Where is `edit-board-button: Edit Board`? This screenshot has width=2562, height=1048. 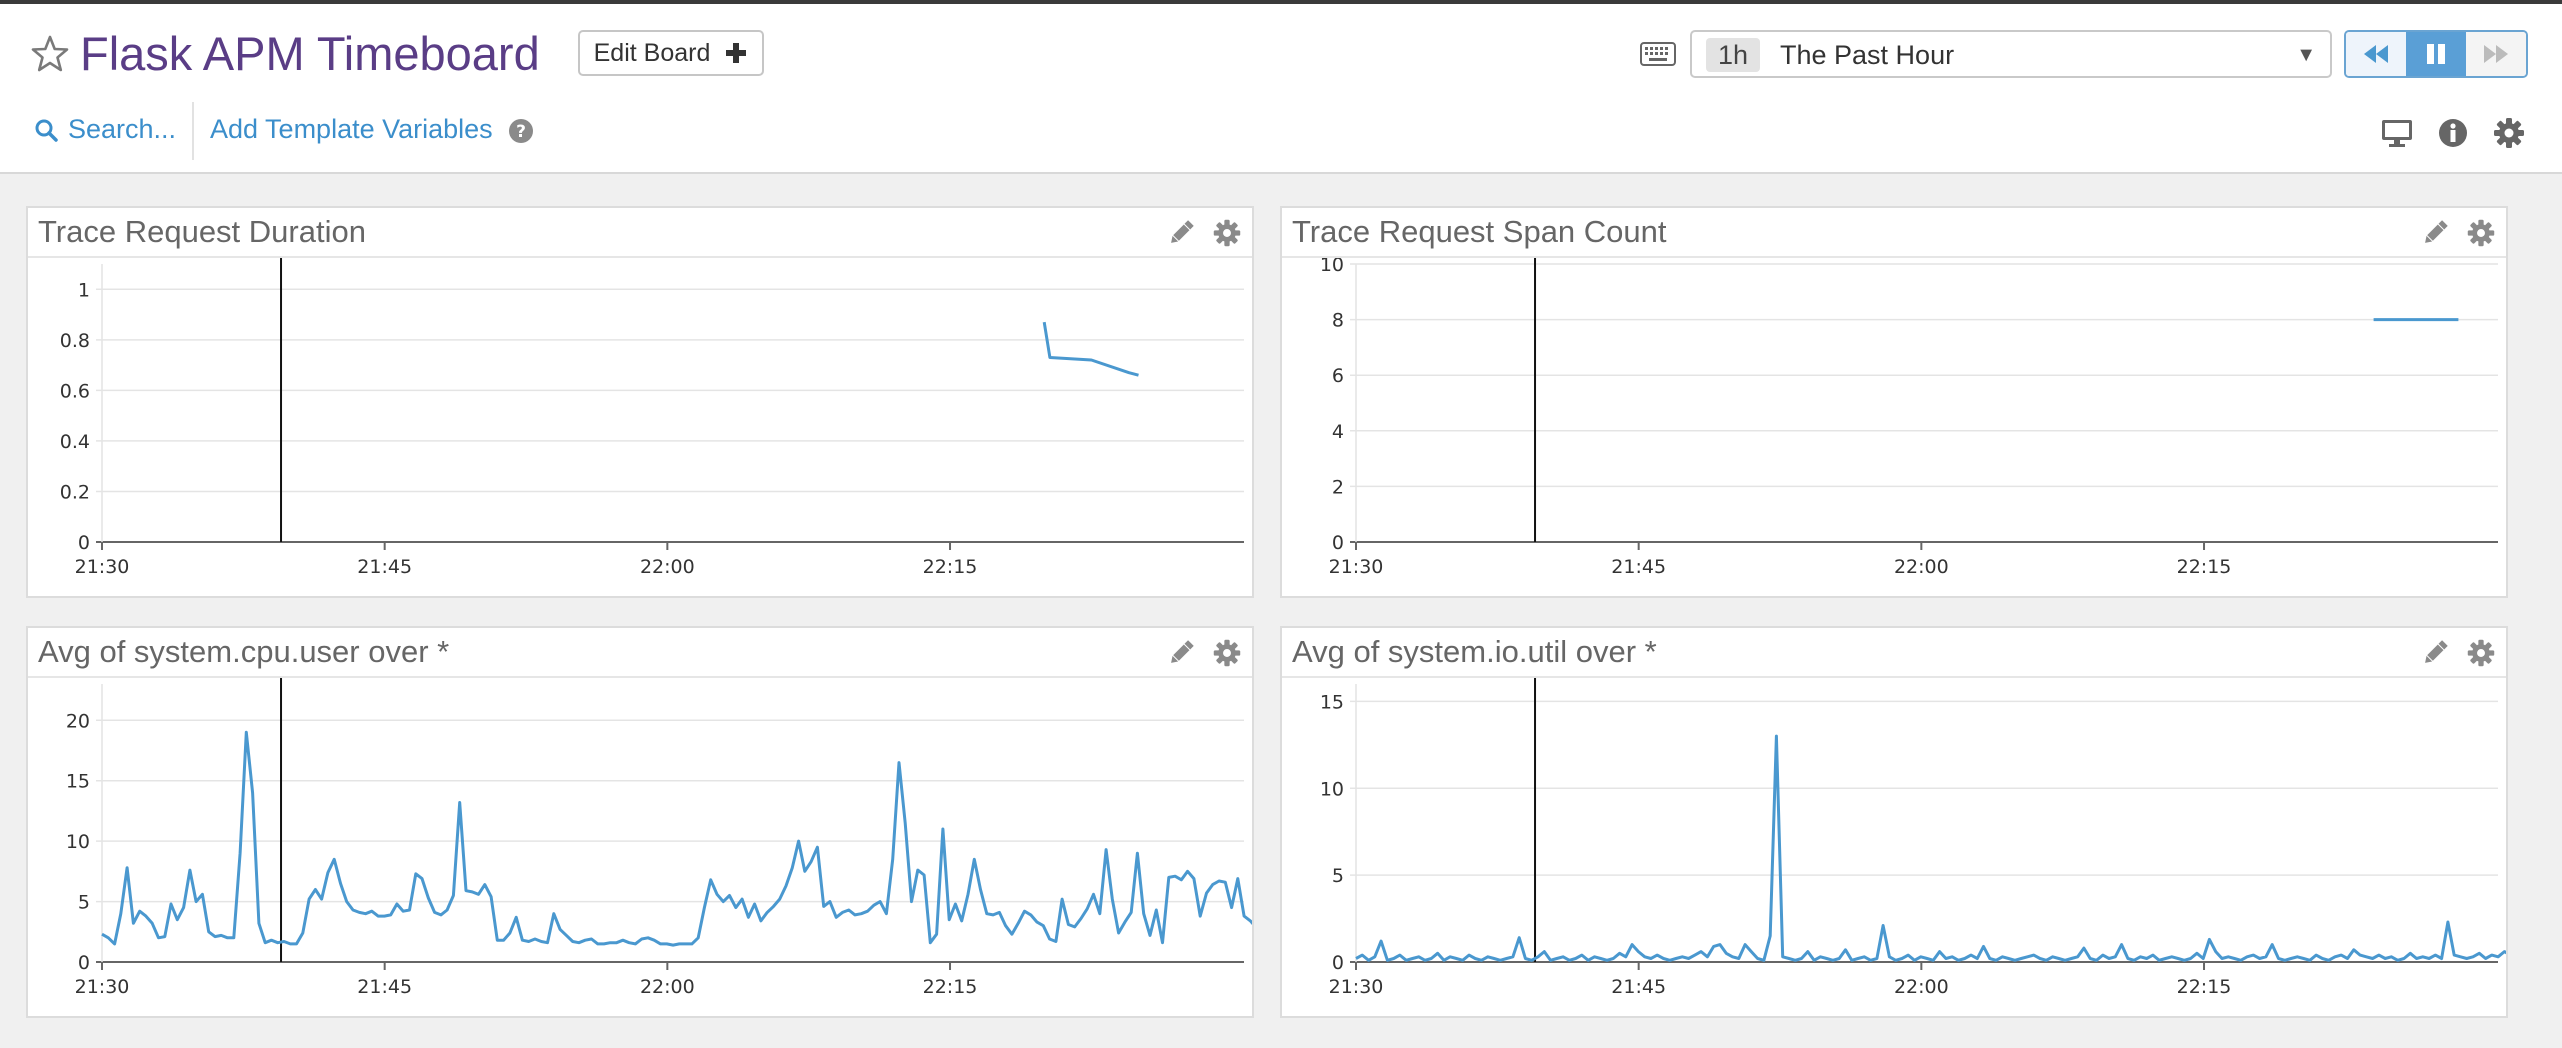 edit-board-button: Edit Board is located at coordinates (671, 53).